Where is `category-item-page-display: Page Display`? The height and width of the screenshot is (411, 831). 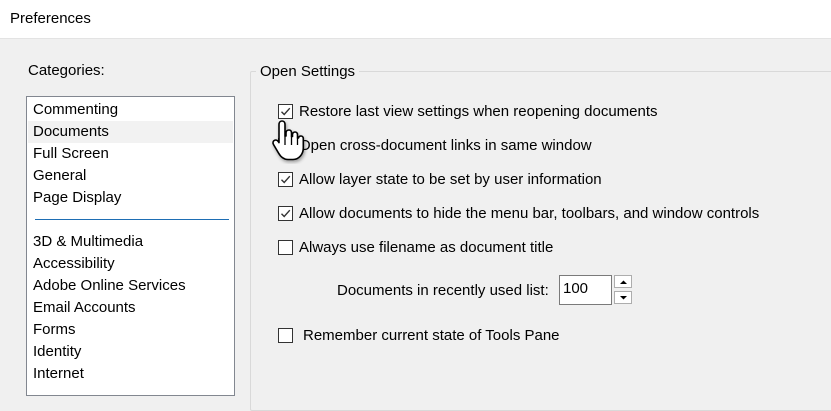
category-item-page-display: Page Display is located at coordinates (77, 198).